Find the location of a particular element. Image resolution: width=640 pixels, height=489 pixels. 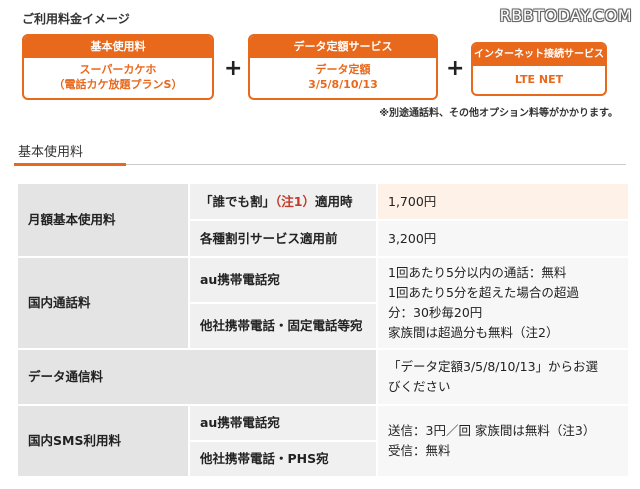

row-subheader: 「誰でも割」（注1）適用時 is located at coordinates (283, 201).